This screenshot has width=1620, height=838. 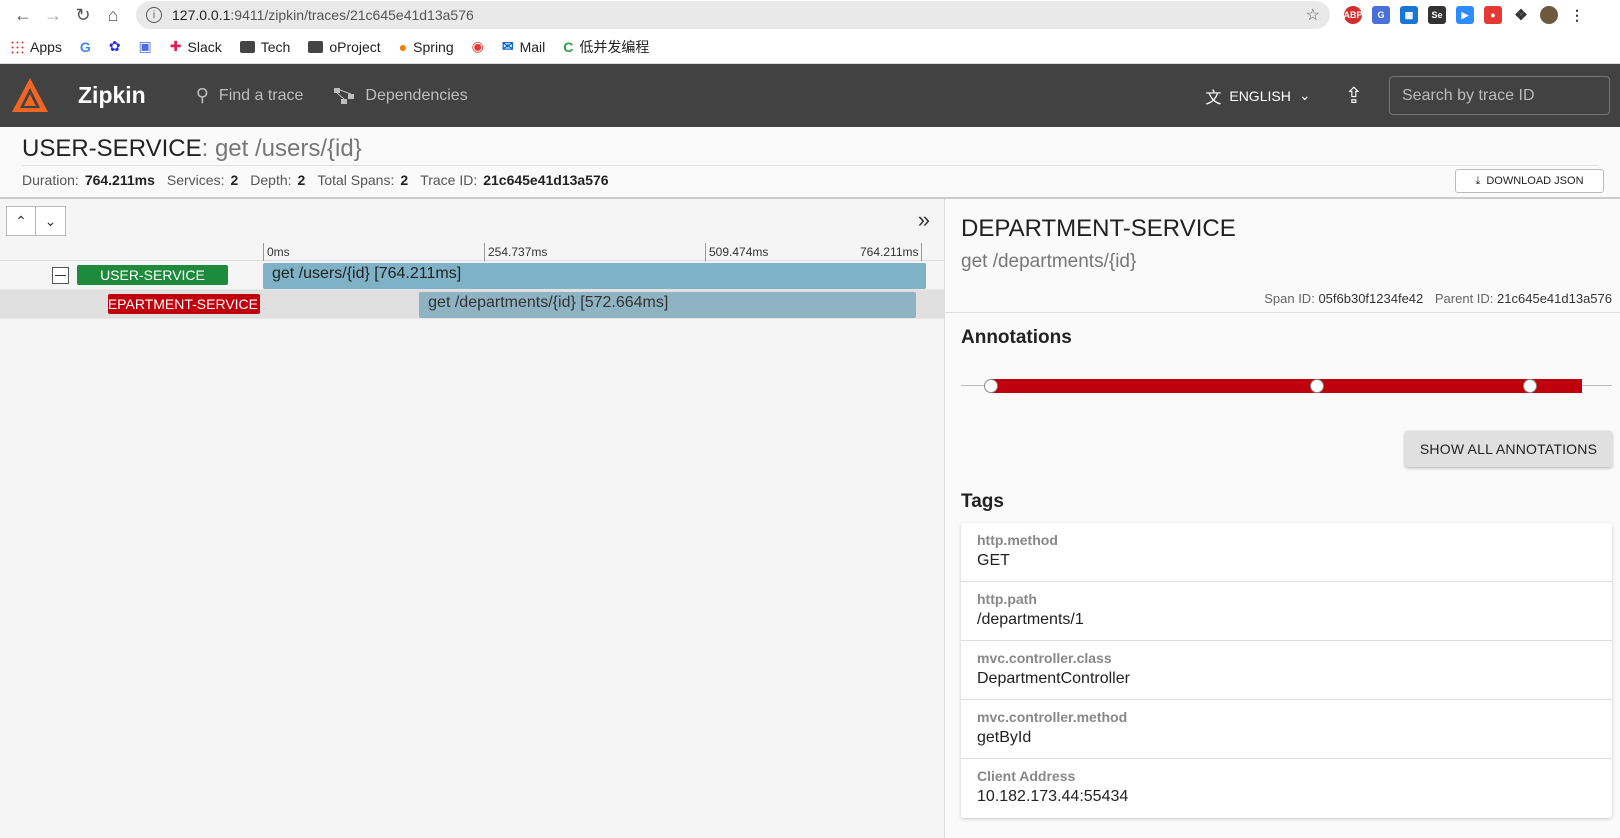 What do you see at coordinates (1213, 98) in the screenshot?
I see `translate-icon: 文` at bounding box center [1213, 98].